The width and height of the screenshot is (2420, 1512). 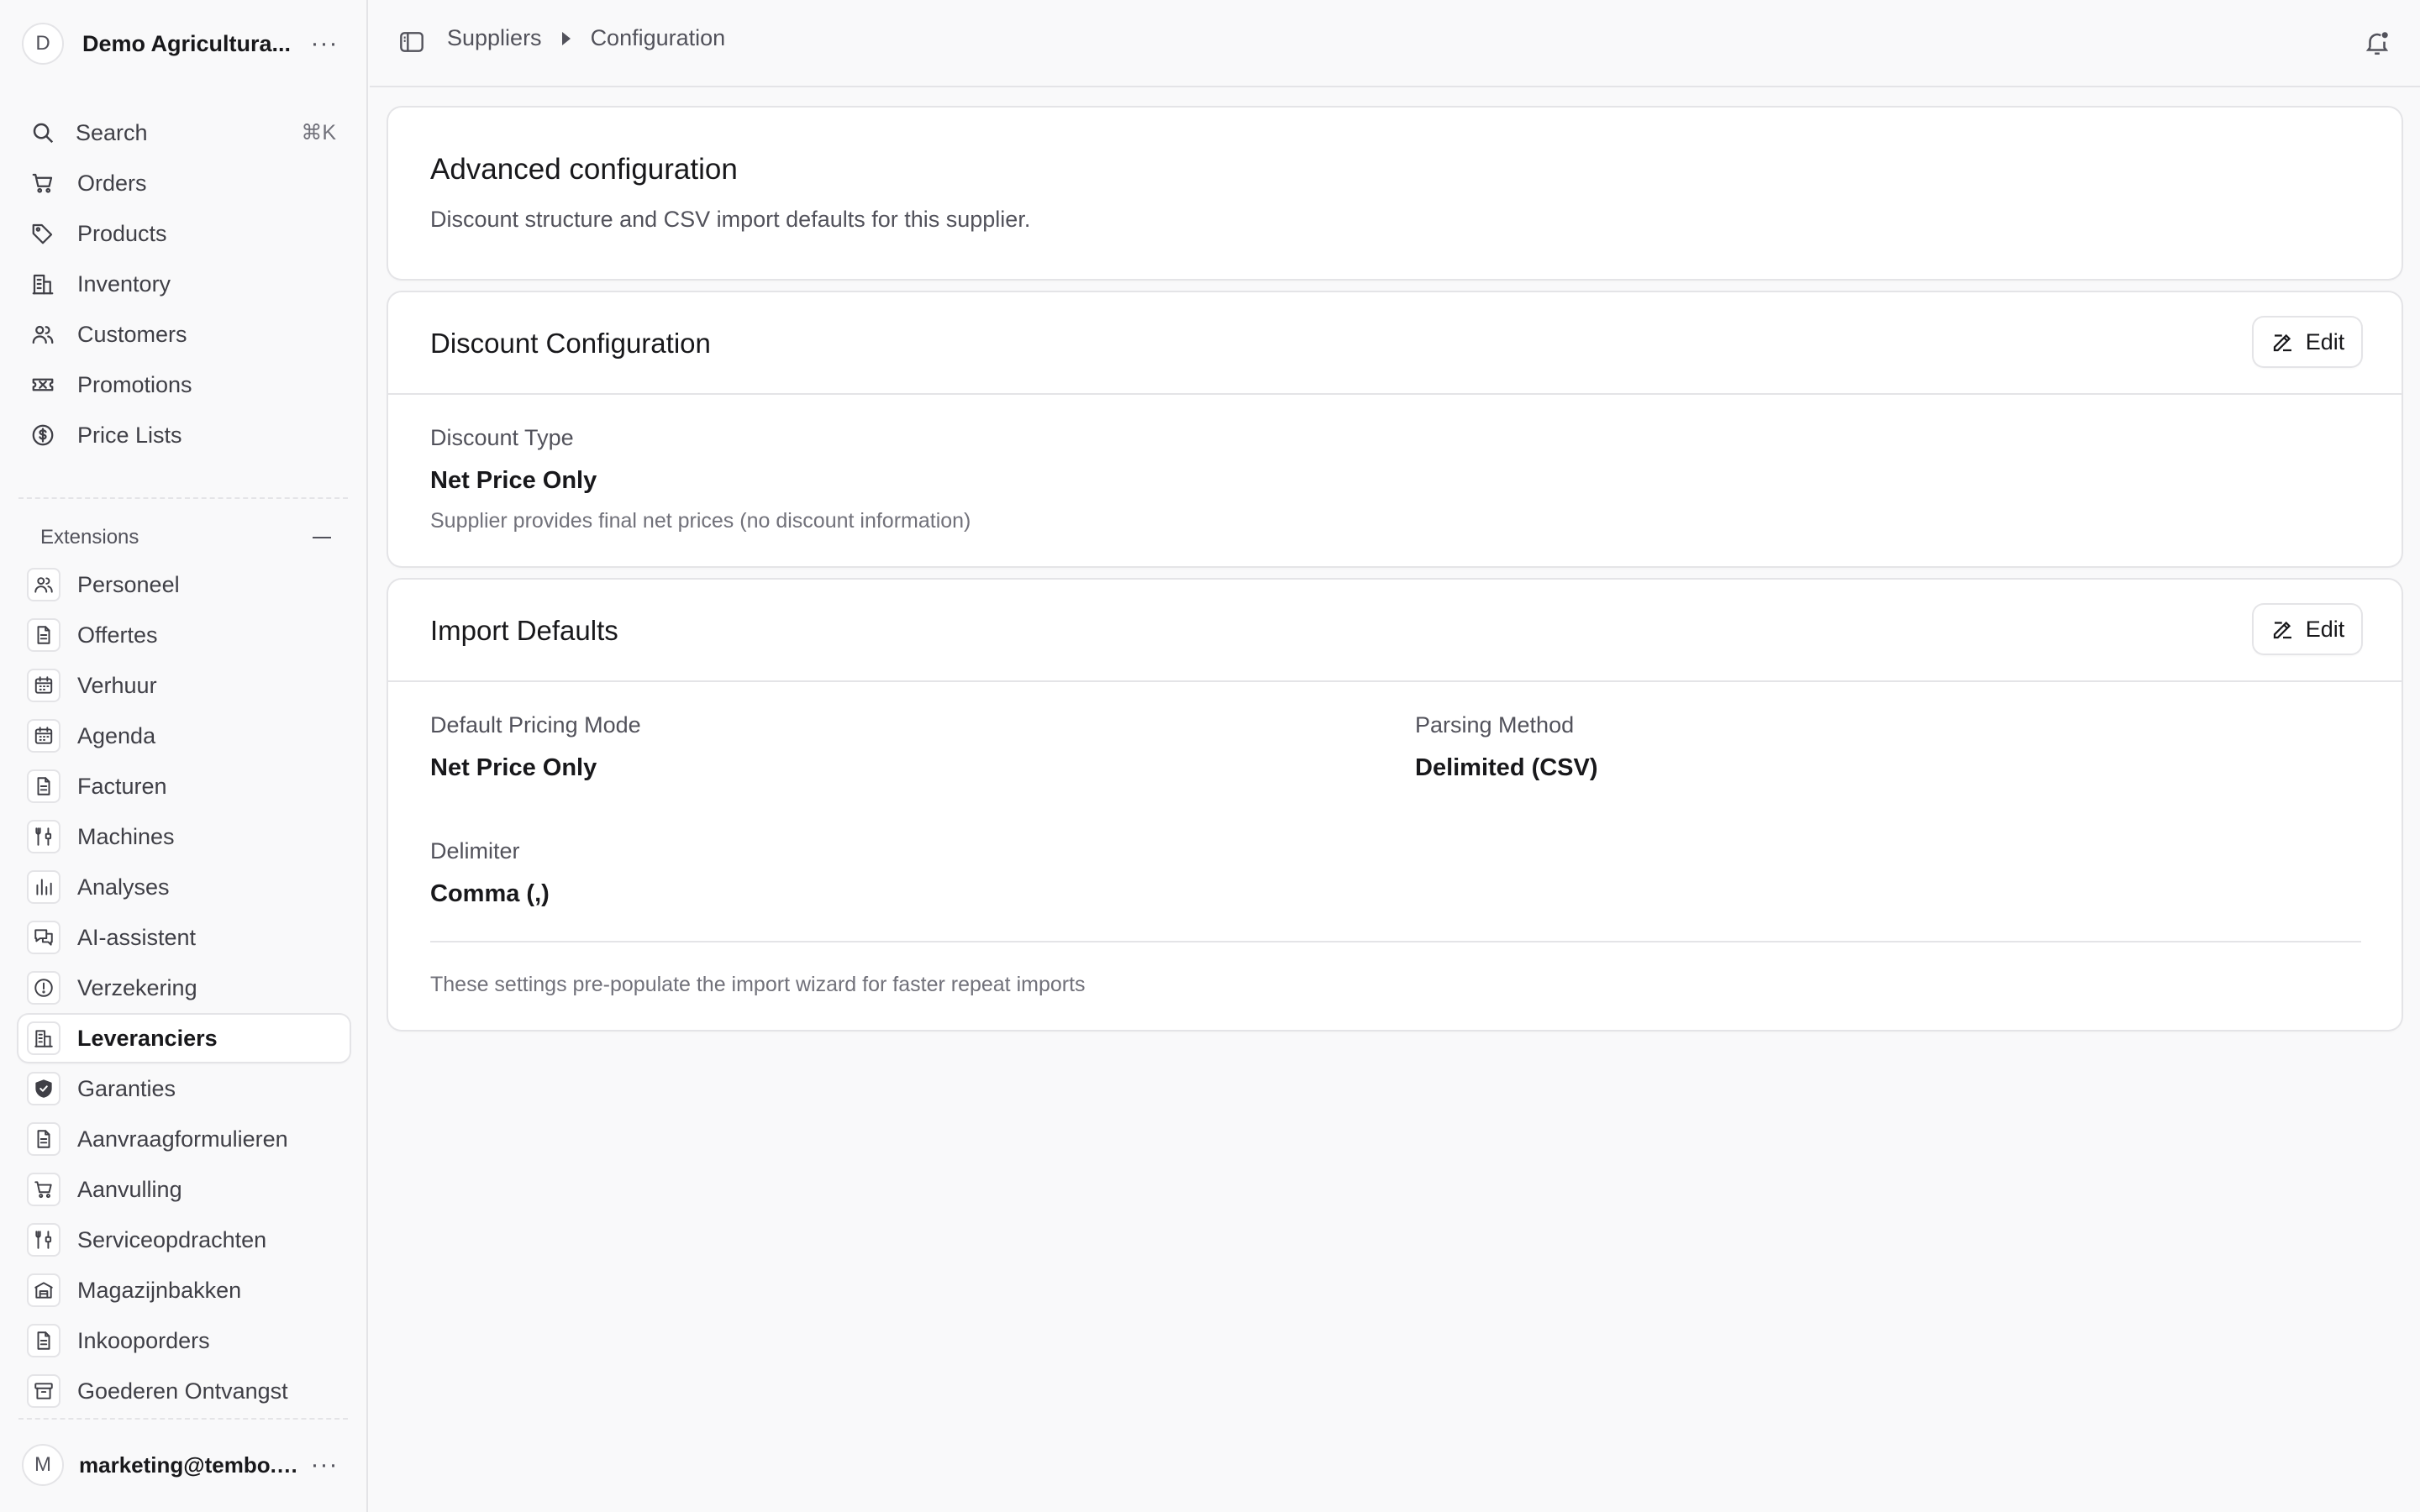 I want to click on pricing-mode-value: Net Price Only, so click(x=513, y=767).